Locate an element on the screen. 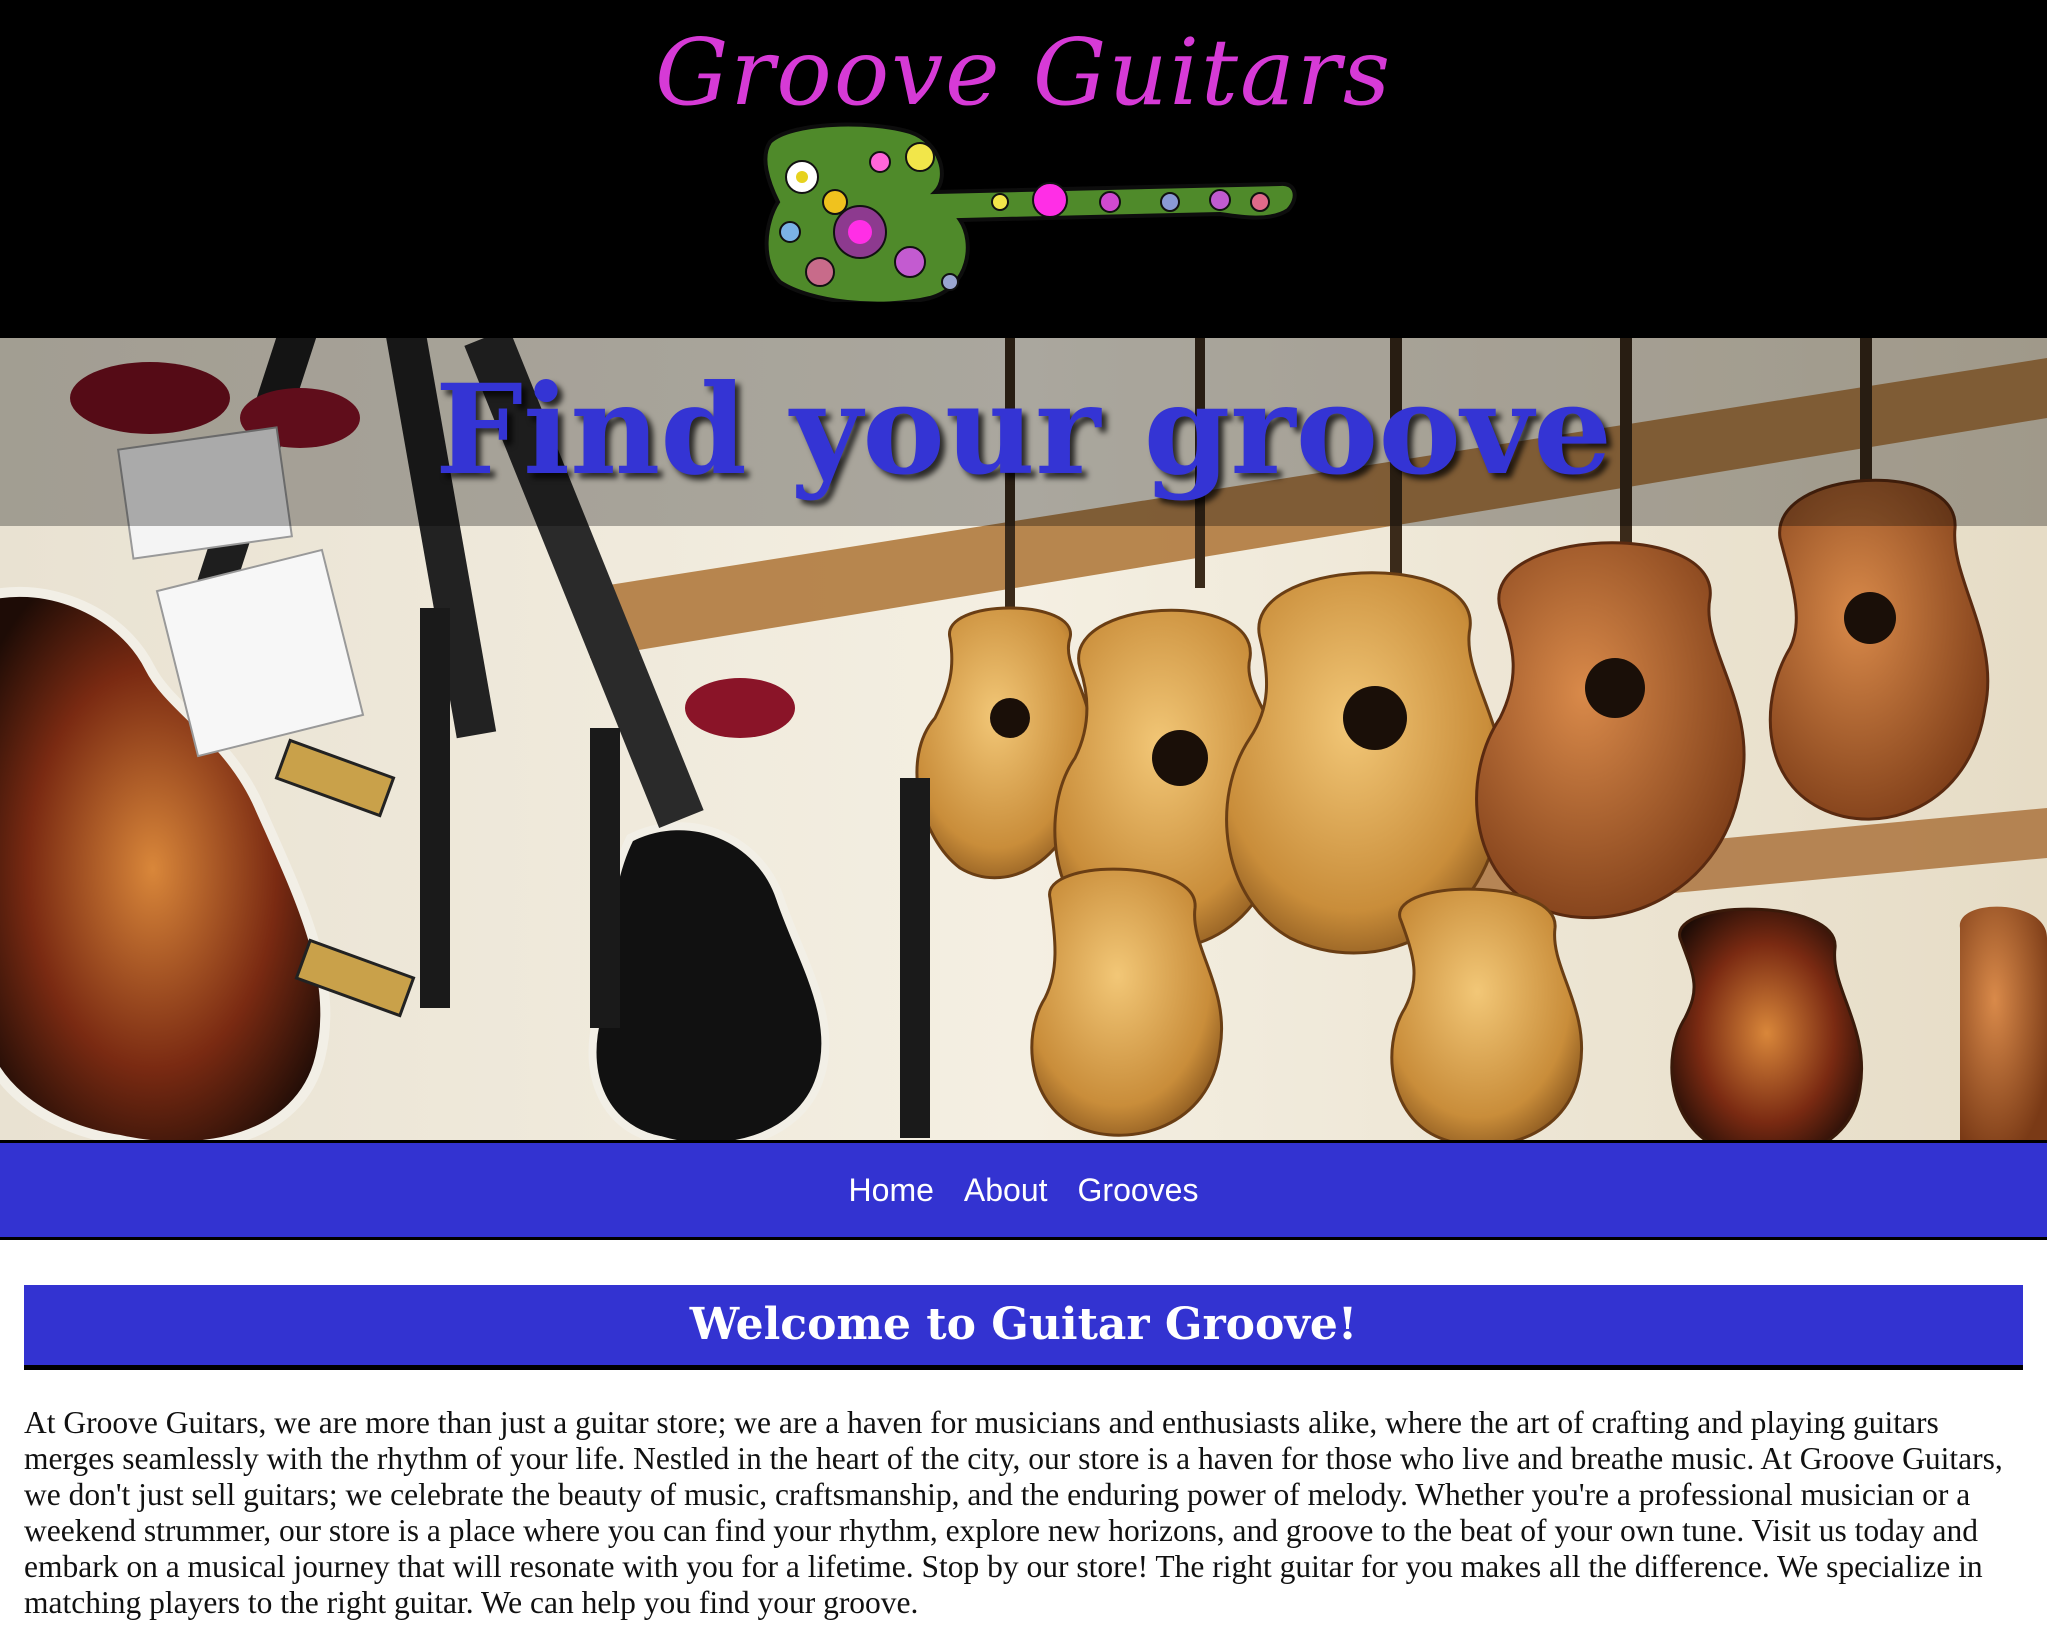  nav-list: Home About Grooves is located at coordinates (1023, 1190).